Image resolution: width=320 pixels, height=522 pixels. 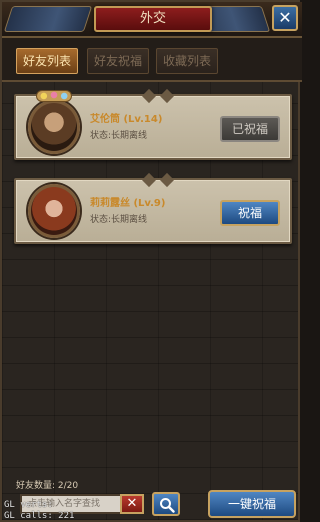 I want to click on panel-title: 外交, so click(x=153, y=19).